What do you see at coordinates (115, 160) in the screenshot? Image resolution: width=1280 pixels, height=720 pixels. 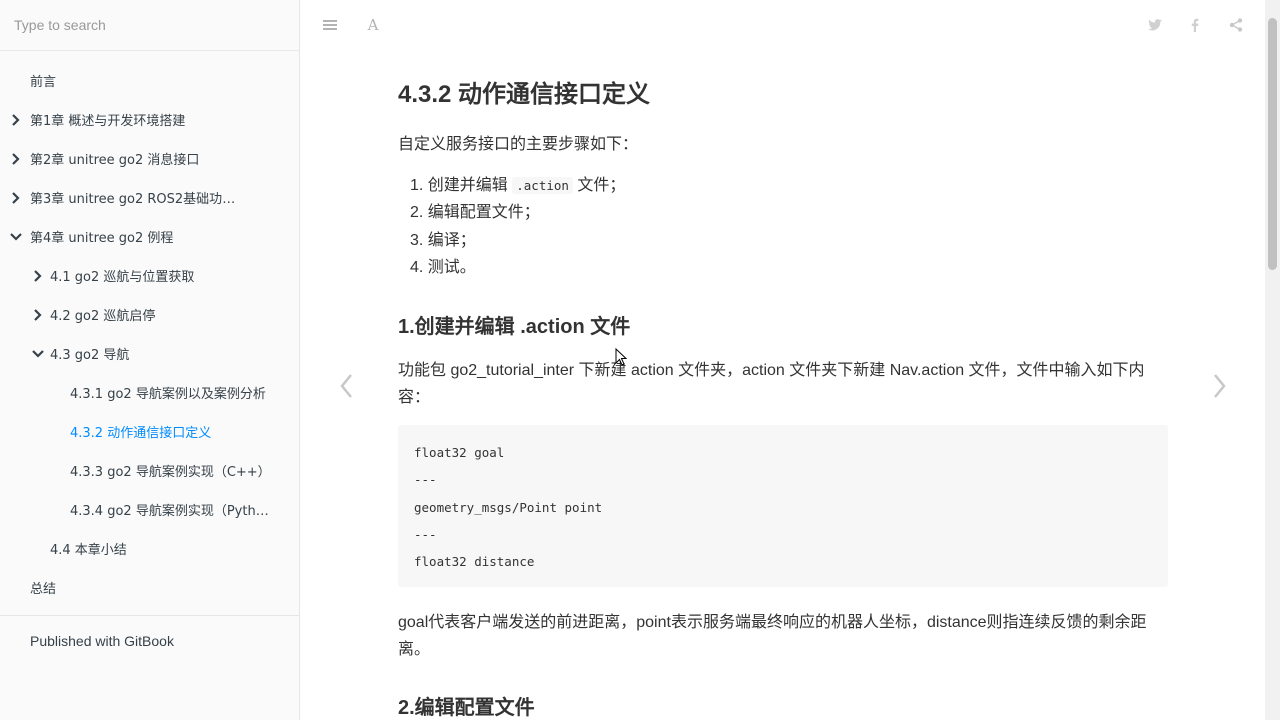 I see `toc-item-label: 第2章 unitree go2 消息接口` at bounding box center [115, 160].